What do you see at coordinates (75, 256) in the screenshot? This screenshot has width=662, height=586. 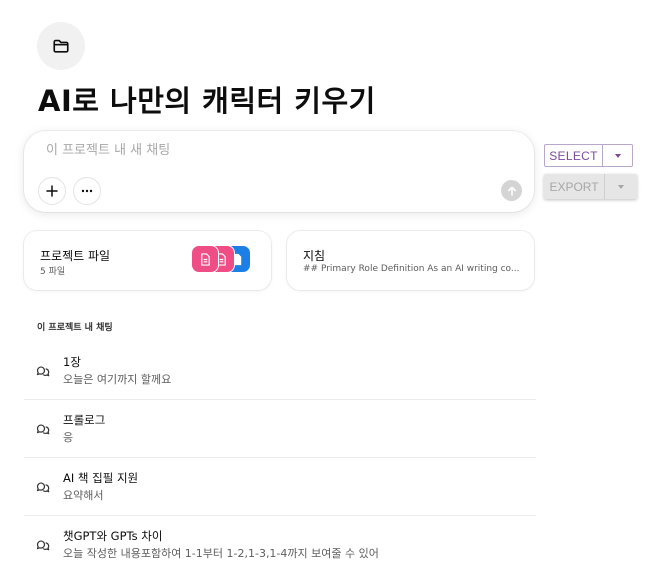 I see `project-files-title: 프로젝트 파일` at bounding box center [75, 256].